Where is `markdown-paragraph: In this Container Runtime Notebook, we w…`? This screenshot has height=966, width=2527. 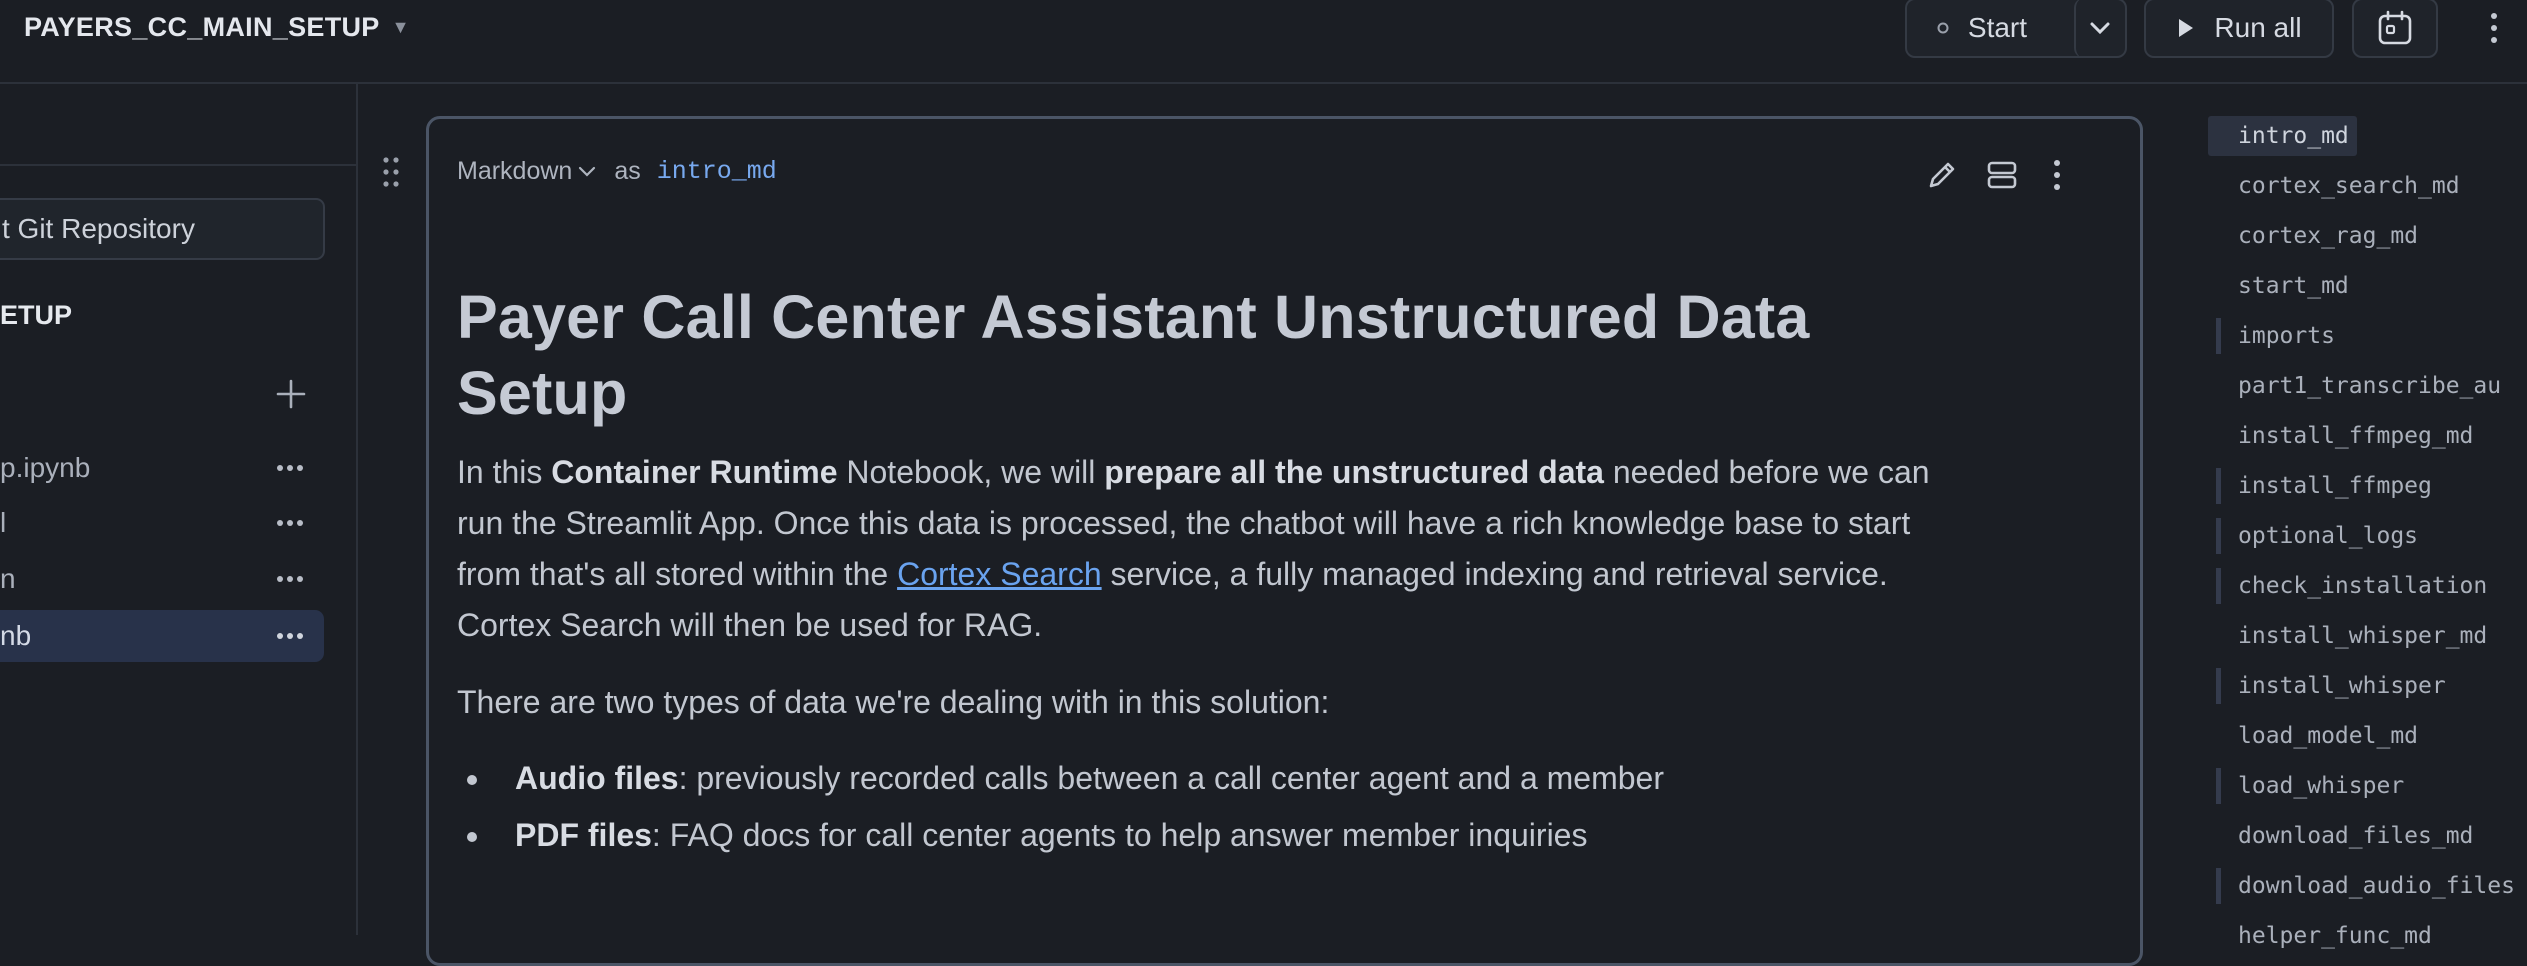 markdown-paragraph: In this Container Runtime Notebook, we w… is located at coordinates (1217, 549).